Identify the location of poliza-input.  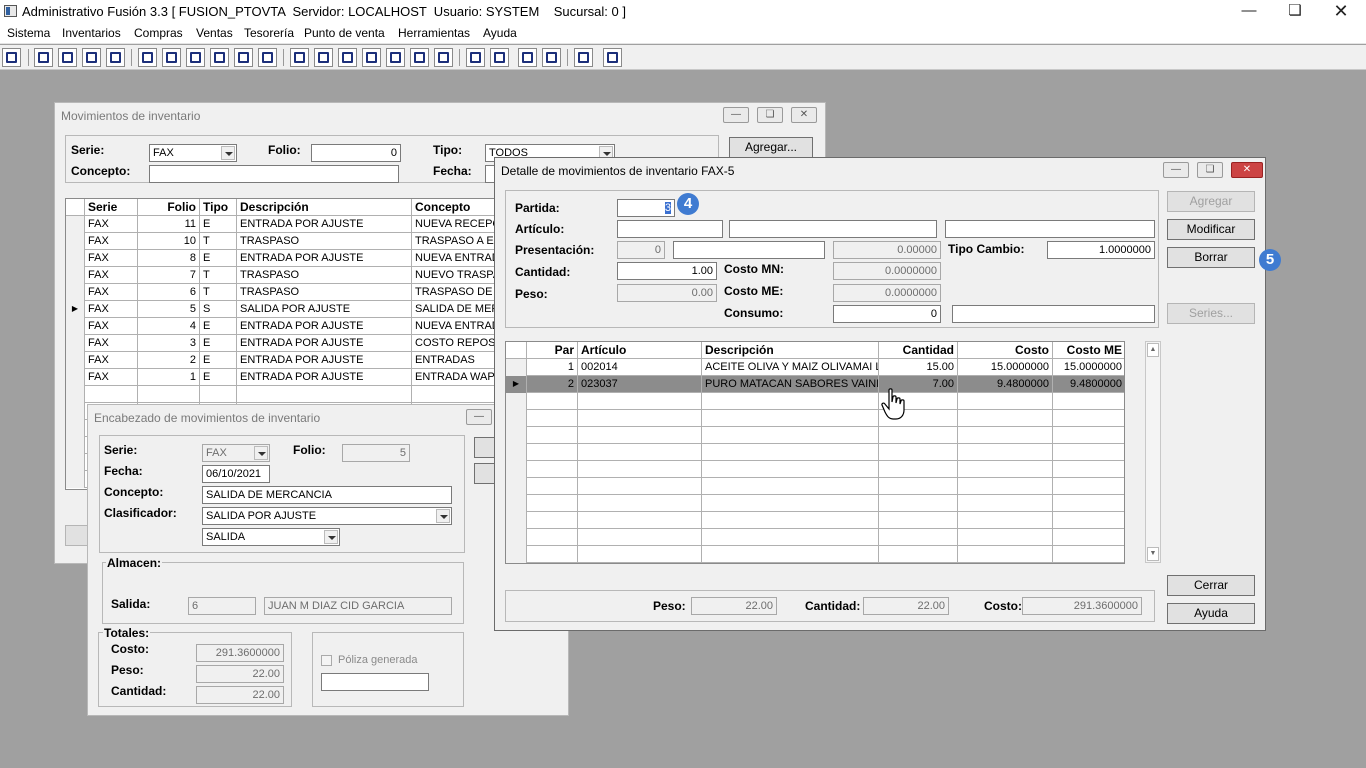
(375, 682).